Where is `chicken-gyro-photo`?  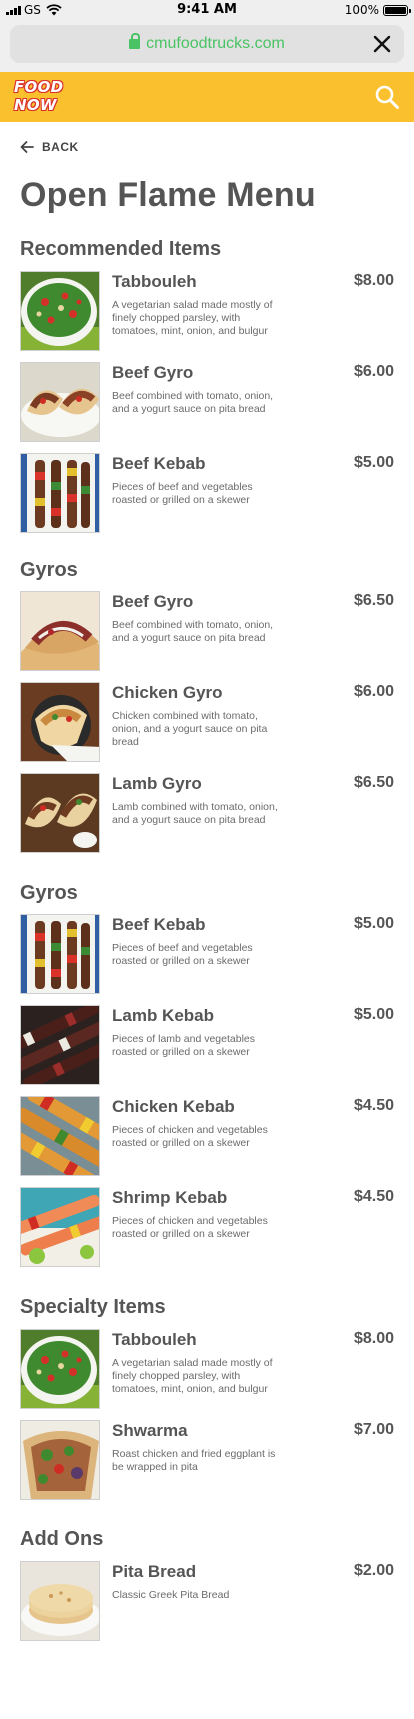 chicken-gyro-photo is located at coordinates (60, 722).